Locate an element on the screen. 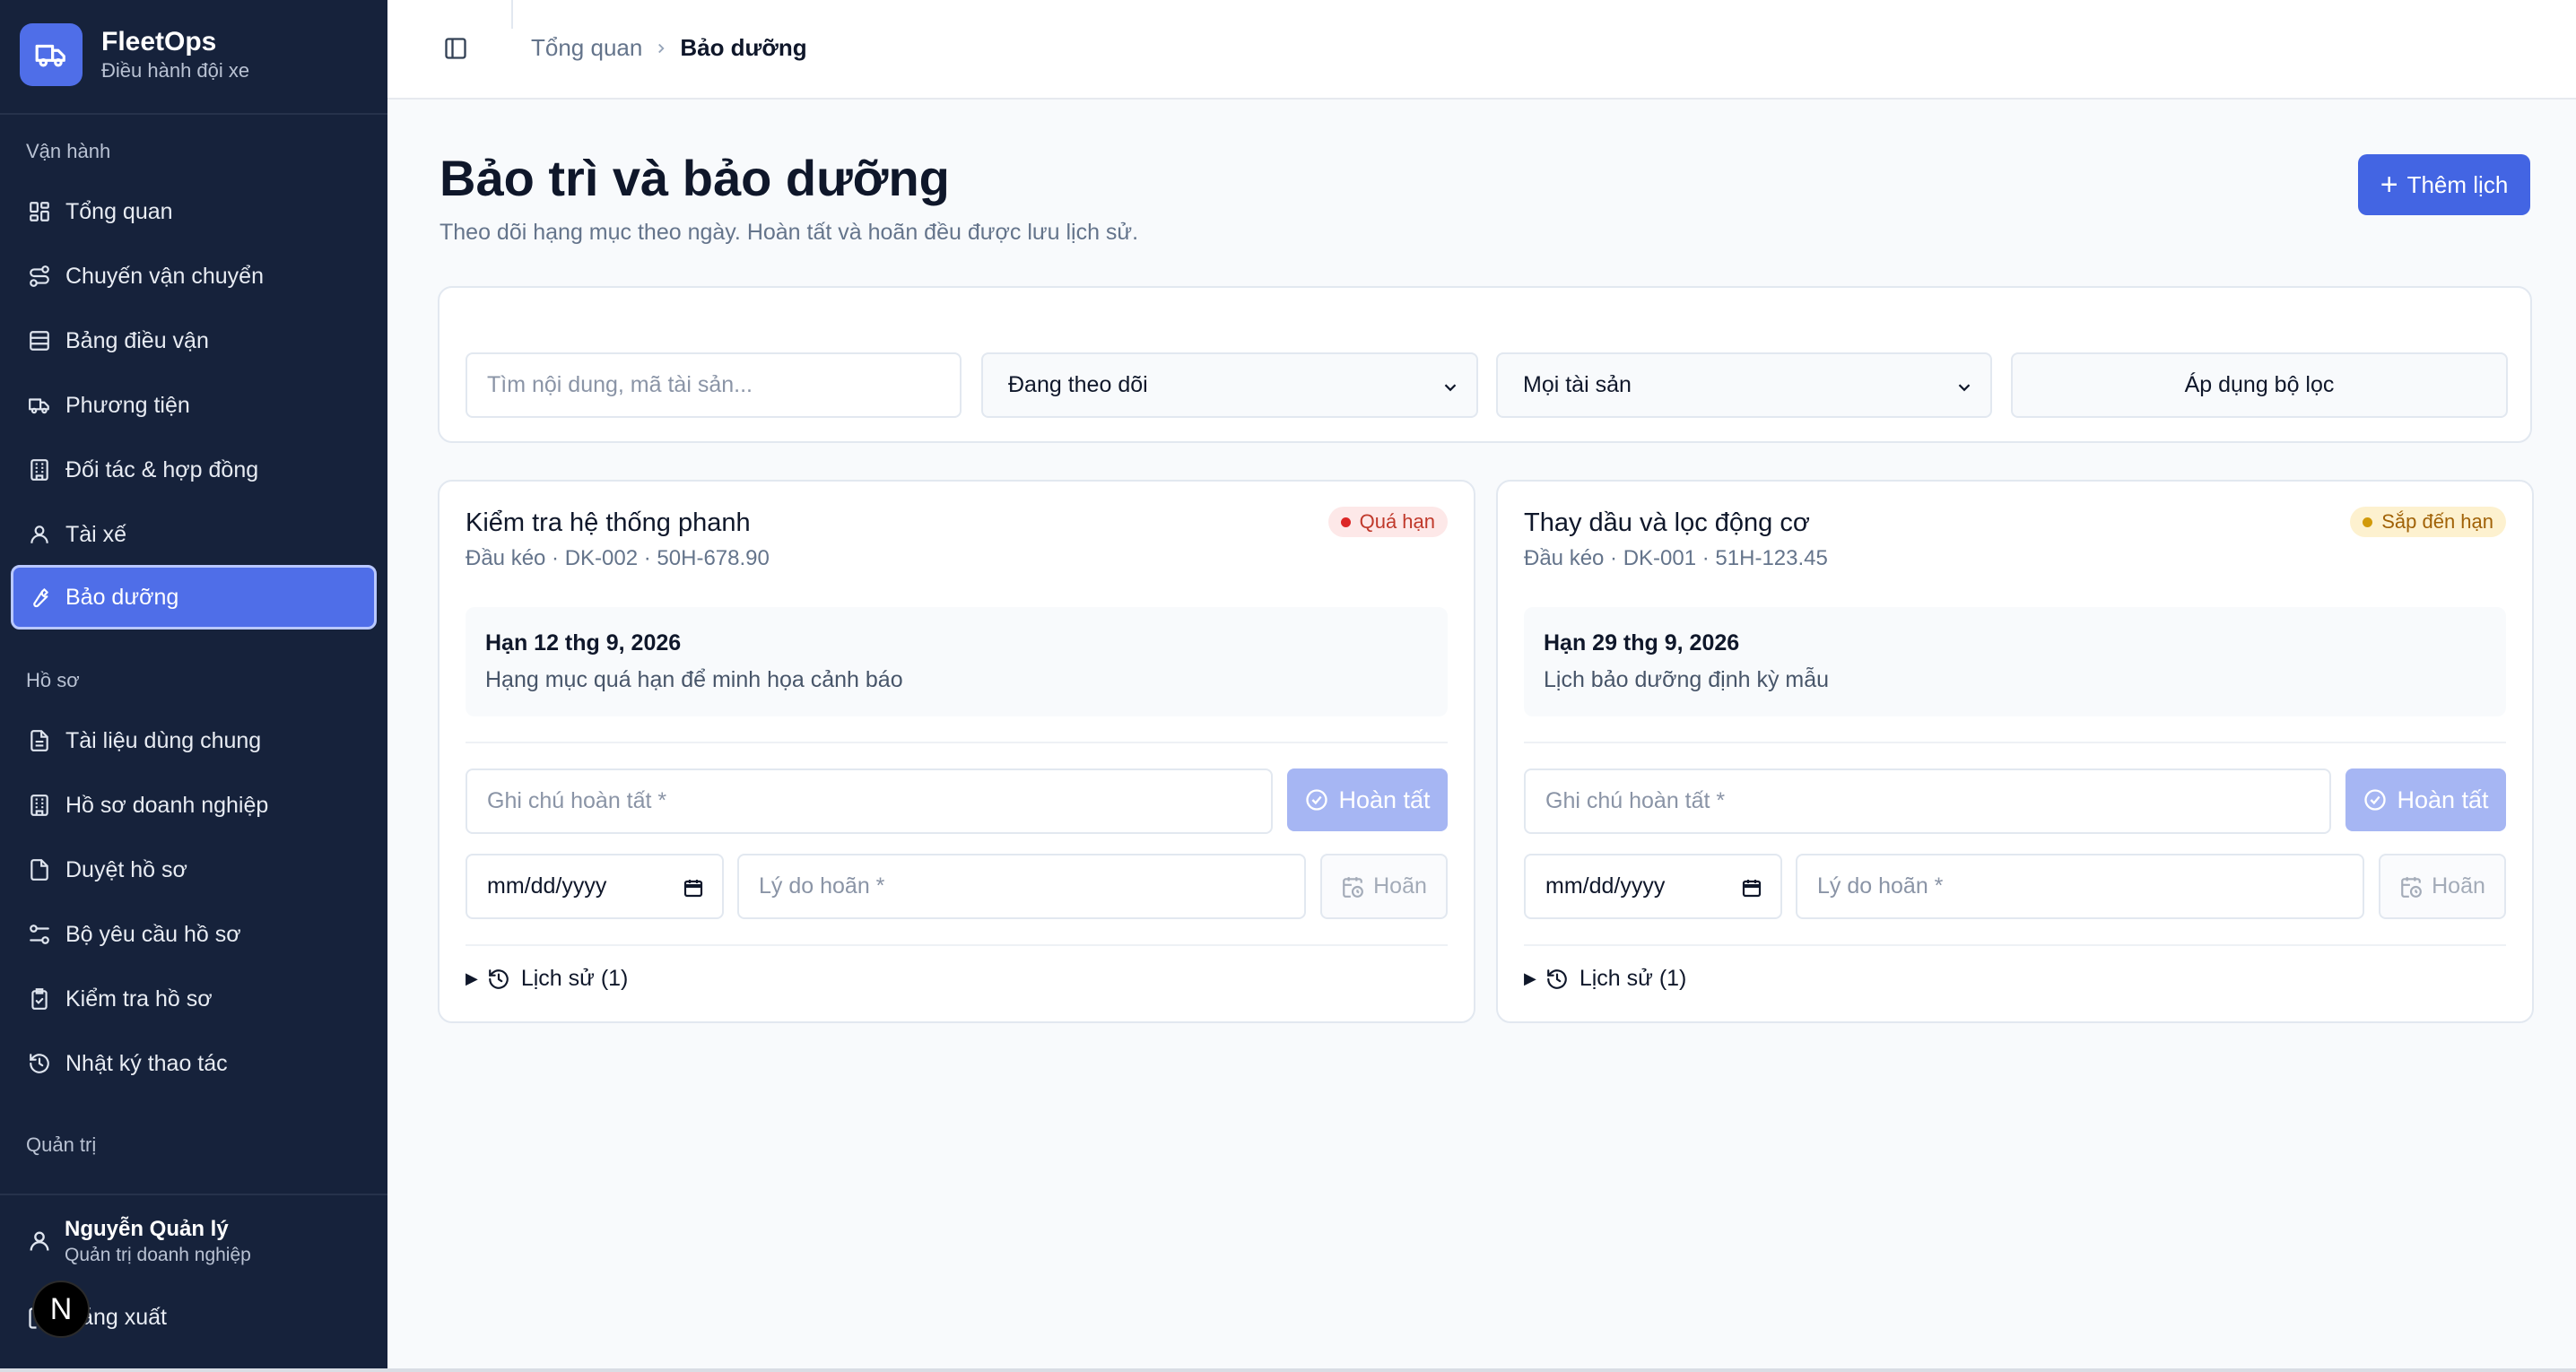 This screenshot has width=2576, height=1372. sidebar-item-kiem-tra-ho-so: Kiểm tra hồ sơ is located at coordinates (194, 999).